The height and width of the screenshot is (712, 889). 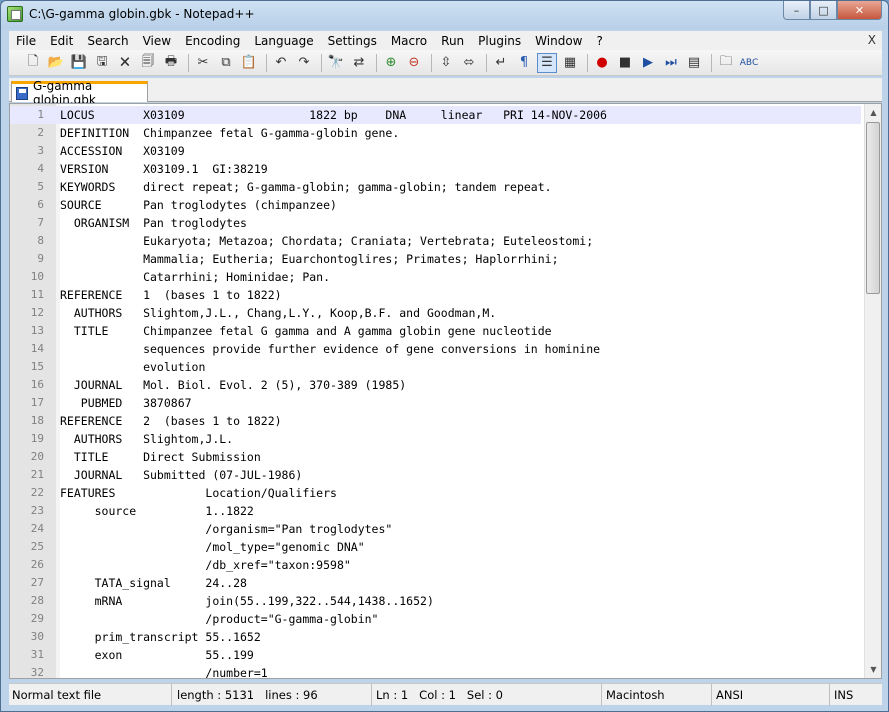 What do you see at coordinates (198, 493) in the screenshot?
I see `line-text: FEATURES Location/Qualifiers` at bounding box center [198, 493].